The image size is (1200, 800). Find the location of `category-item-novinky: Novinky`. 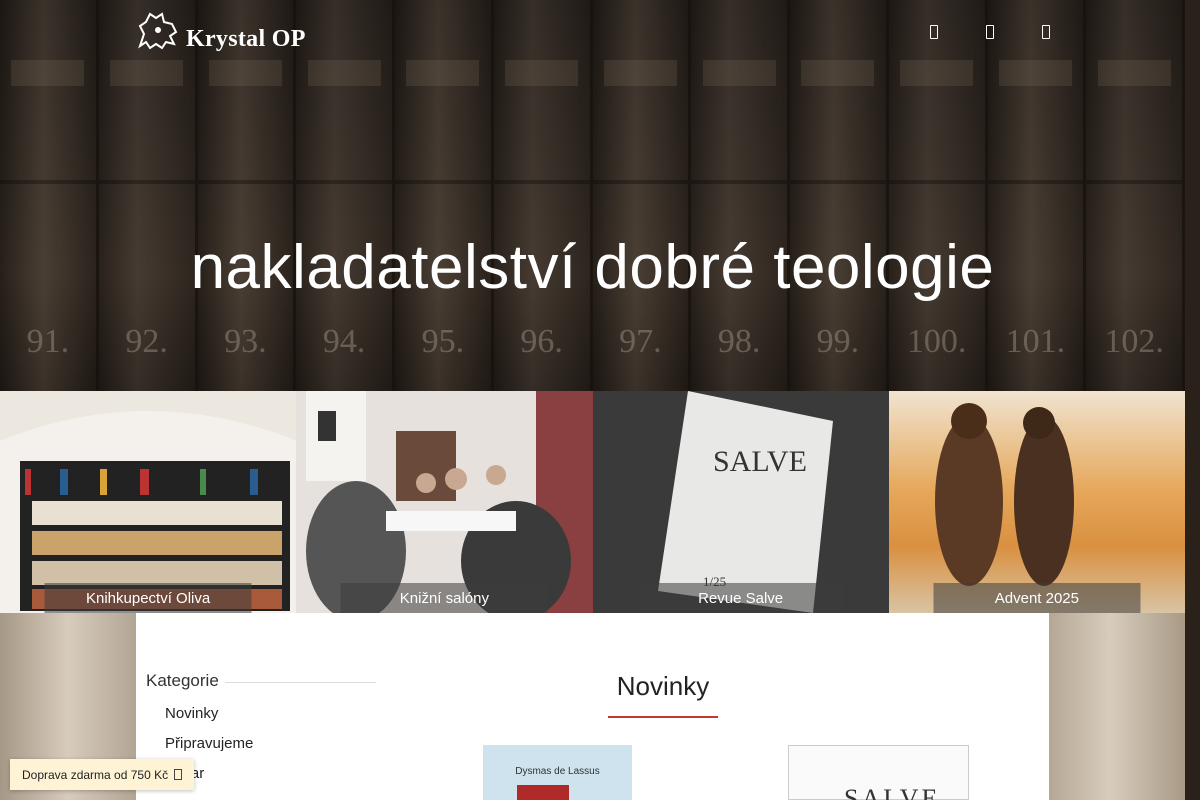

category-item-novinky: Novinky is located at coordinates (270, 720).